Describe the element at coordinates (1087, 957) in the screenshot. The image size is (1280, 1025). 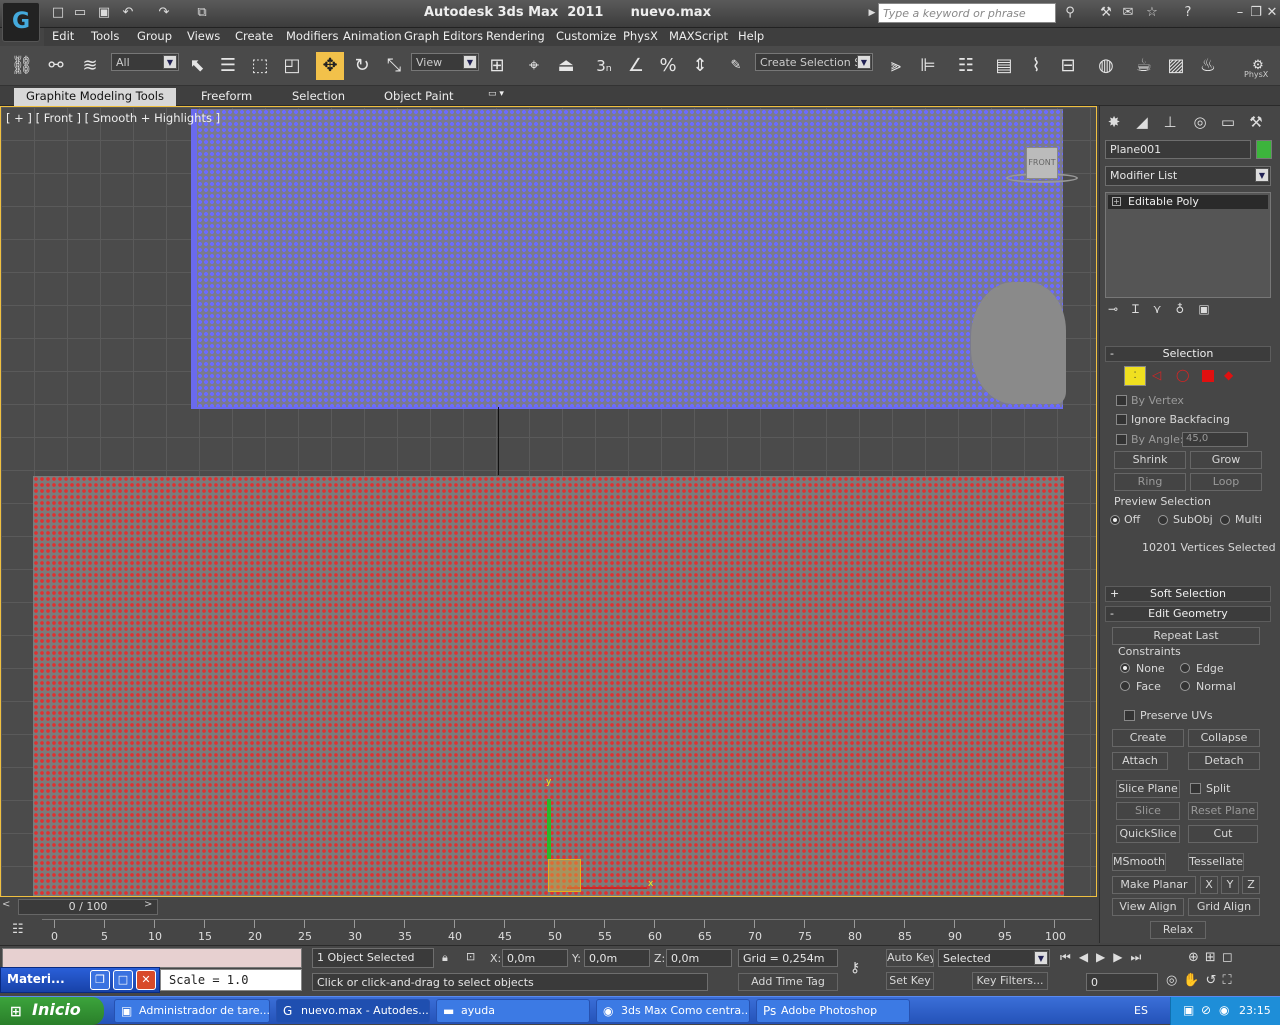
I see `prev-frame-icon: ◀` at that location.